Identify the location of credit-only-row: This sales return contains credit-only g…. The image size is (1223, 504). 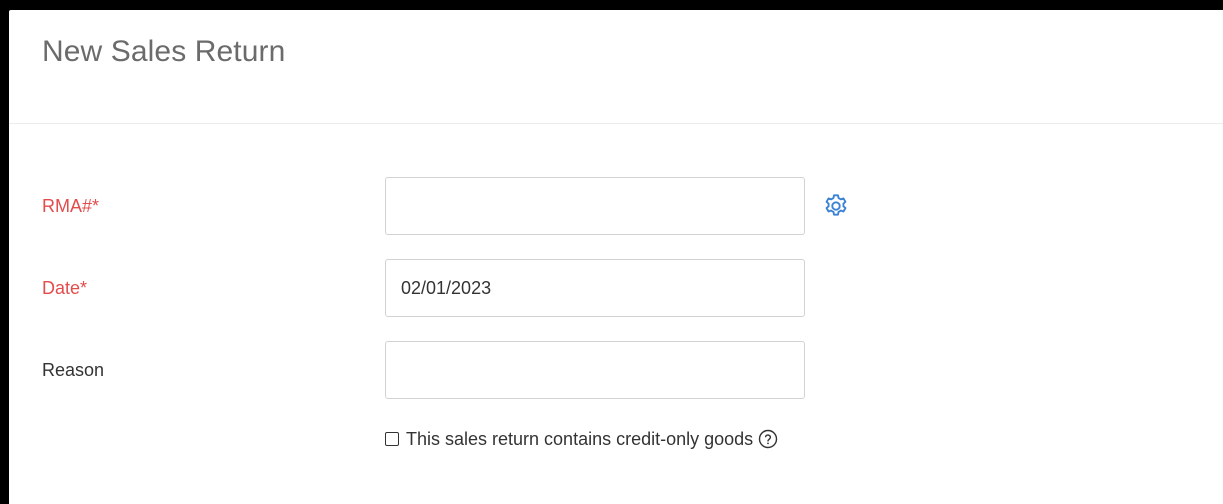
(581, 439).